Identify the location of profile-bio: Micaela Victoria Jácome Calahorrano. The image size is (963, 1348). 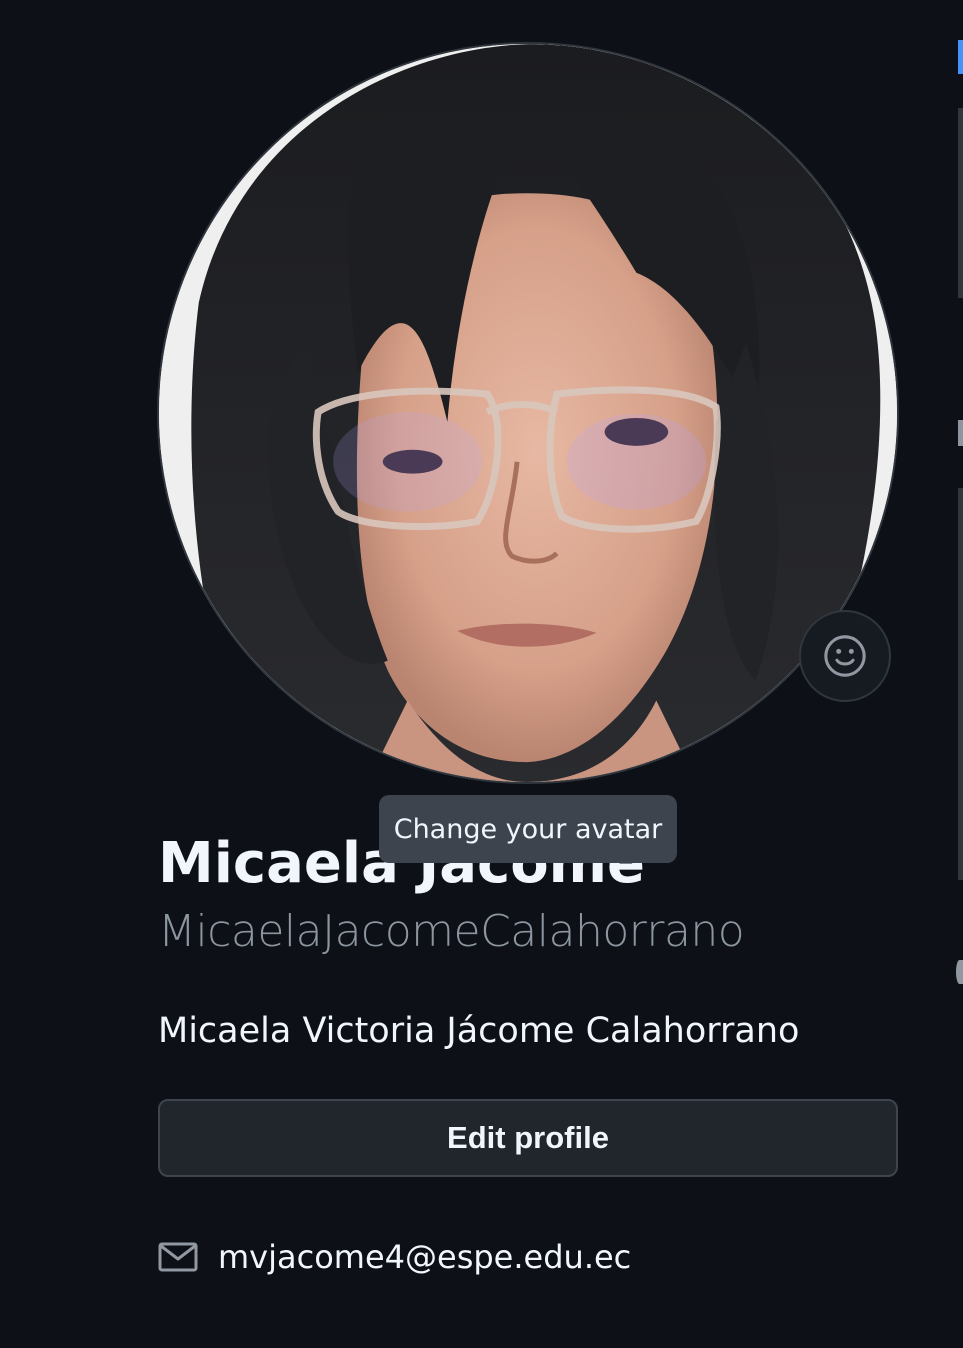
(479, 1031).